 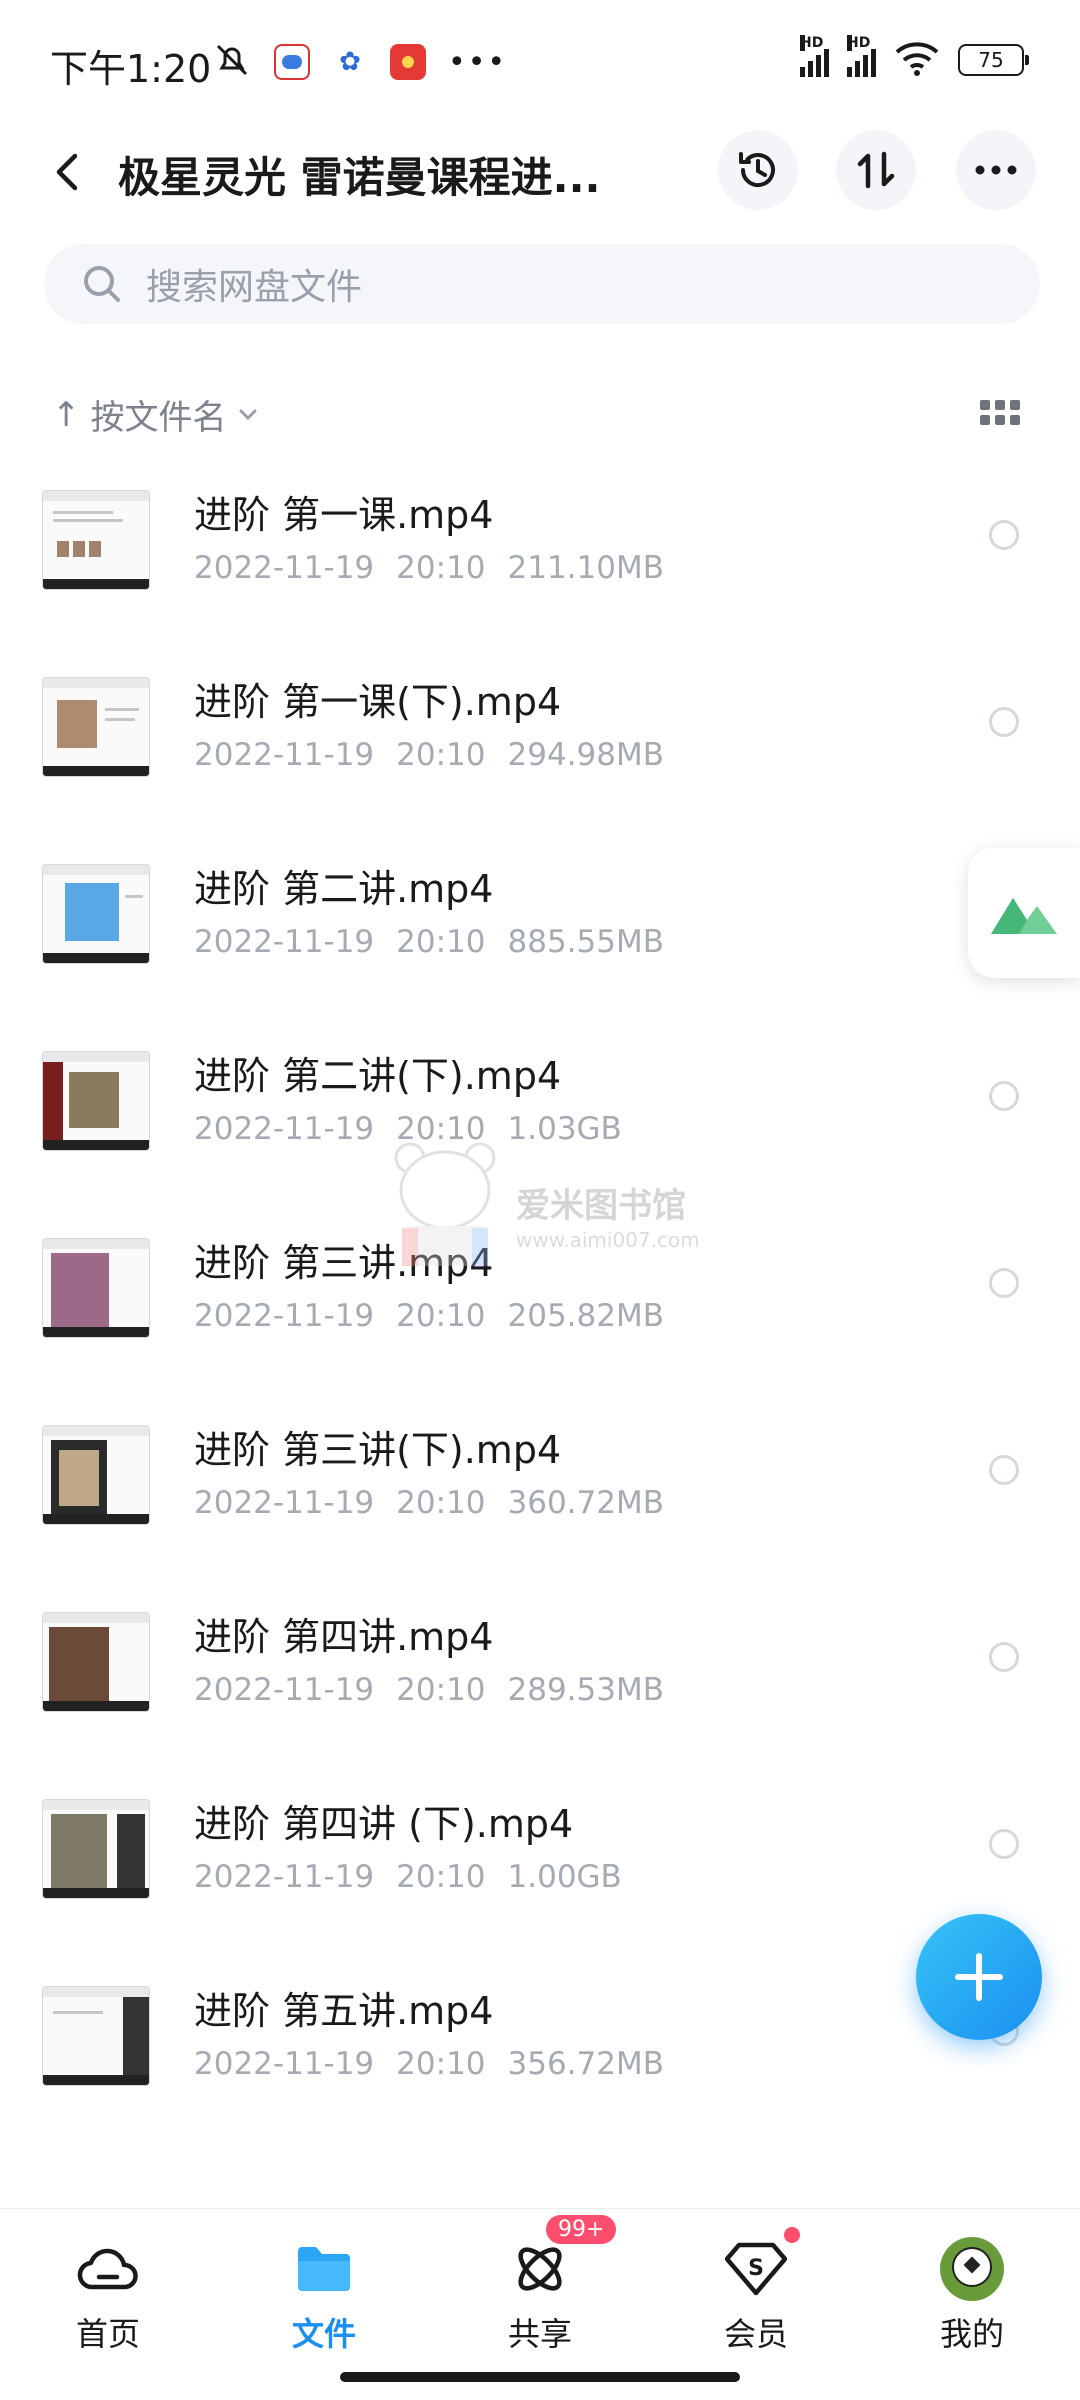 I want to click on file-meta: 2022-11-19 20:10 885.55MB, so click(x=440, y=942).